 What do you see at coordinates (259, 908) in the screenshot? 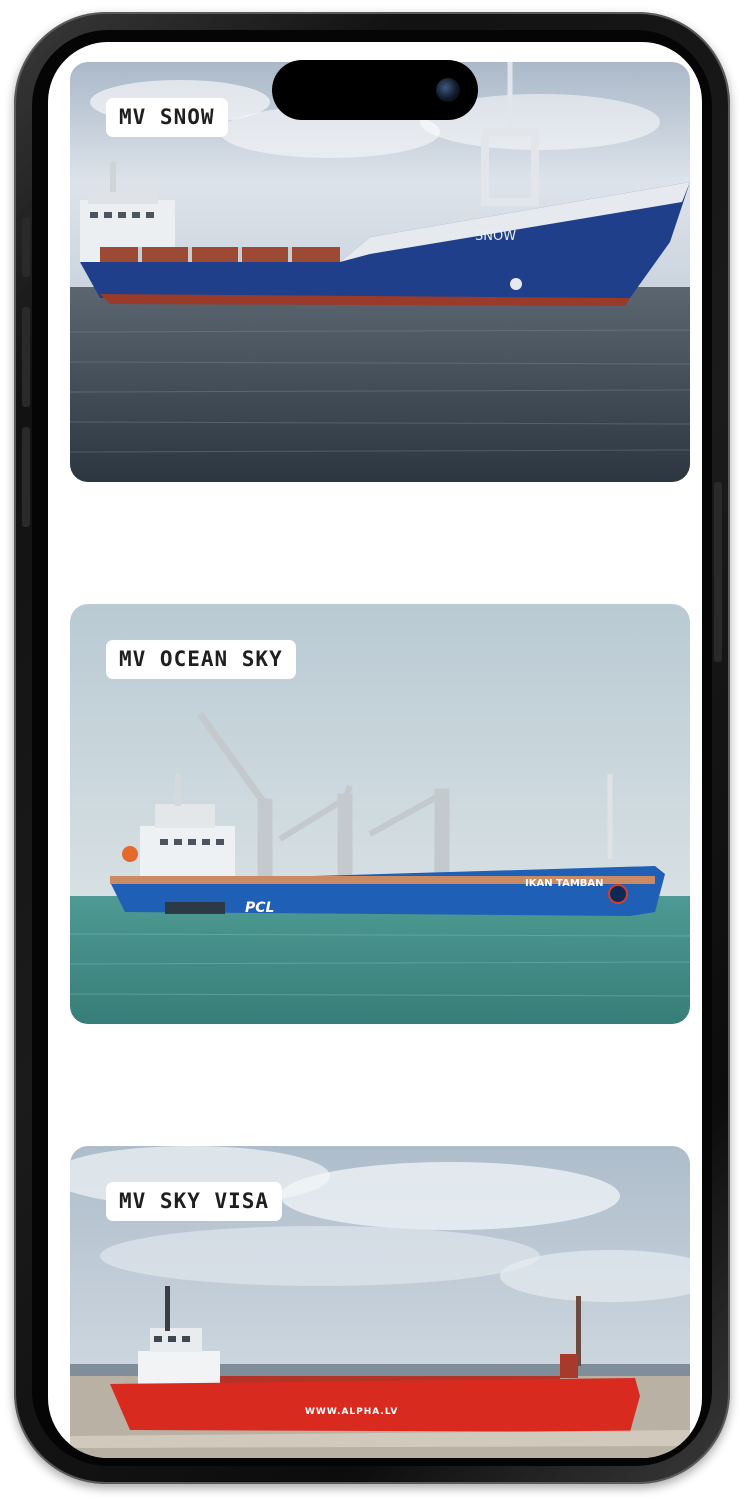
I see `hull-mark-ocean-sky: PCL` at bounding box center [259, 908].